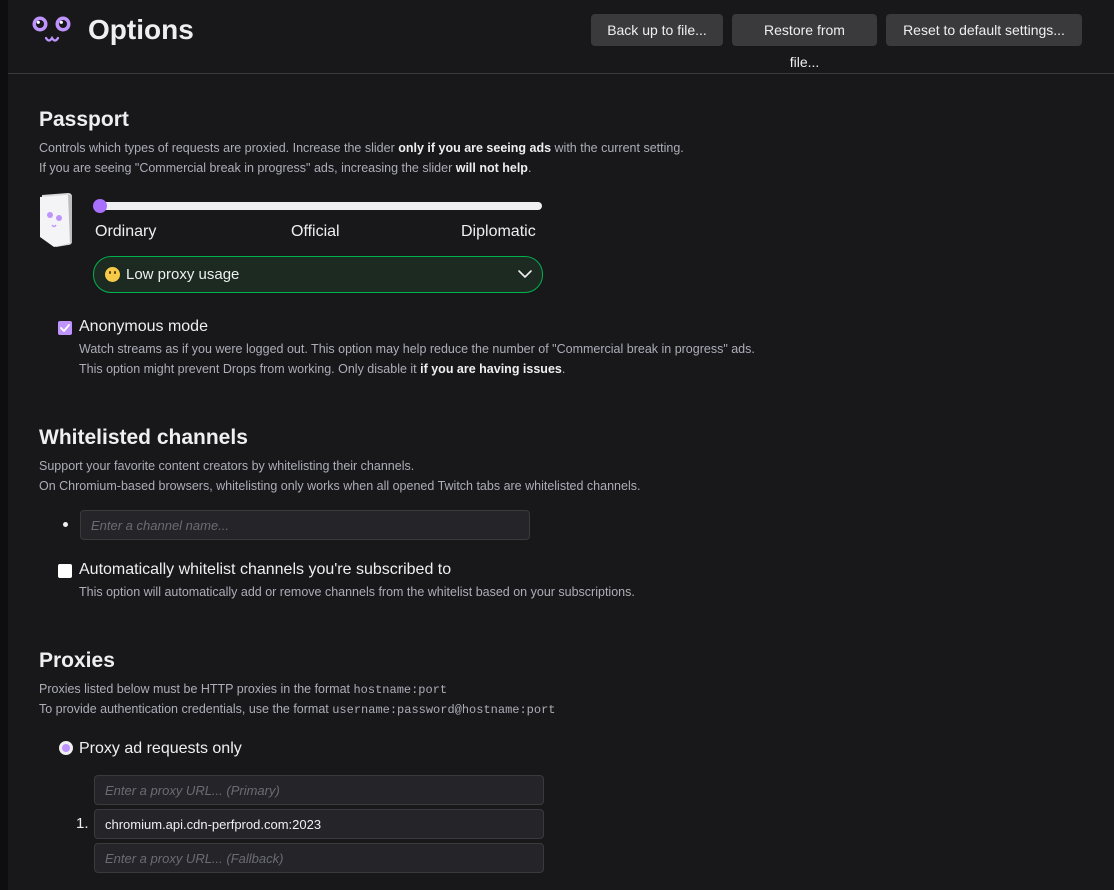 This screenshot has height=890, width=1114. What do you see at coordinates (65, 571) in the screenshot?
I see `auto-whitelist-checkbox` at bounding box center [65, 571].